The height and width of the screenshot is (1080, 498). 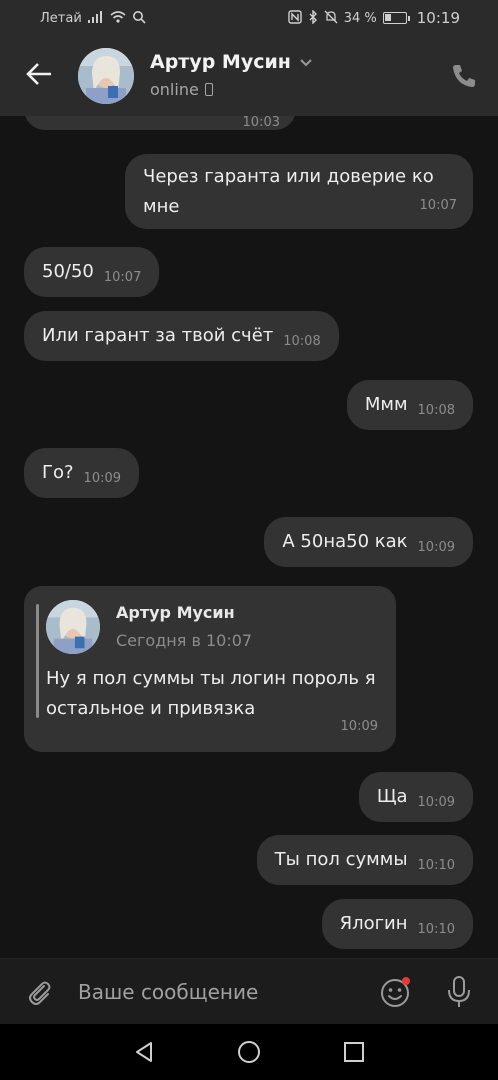 What do you see at coordinates (118, 18) in the screenshot?
I see `wifi-icon` at bounding box center [118, 18].